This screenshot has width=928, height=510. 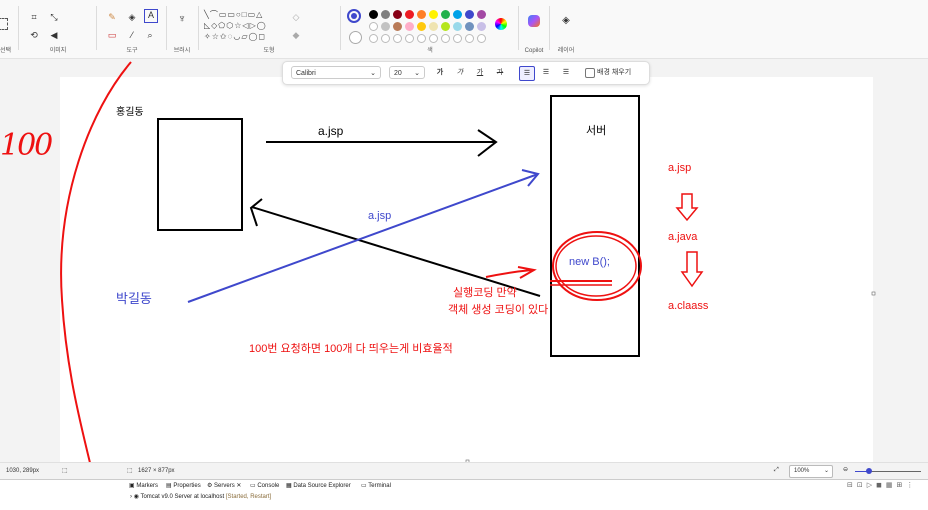 What do you see at coordinates (182, 497) in the screenshot?
I see `server-name: Tomcat v9.0 Server at localhost` at bounding box center [182, 497].